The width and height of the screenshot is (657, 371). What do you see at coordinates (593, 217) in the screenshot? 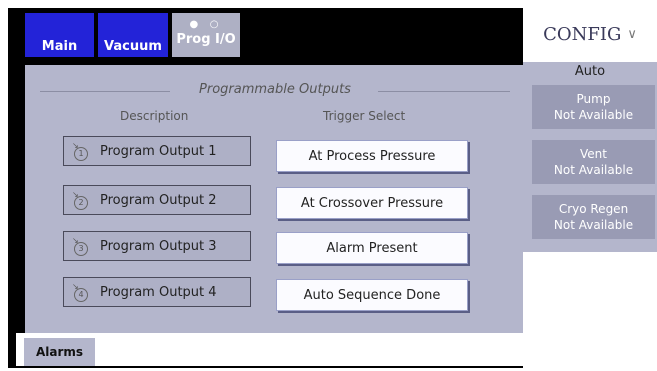
I see `cryo-regen-button: Cryo Regen Not Available` at bounding box center [593, 217].